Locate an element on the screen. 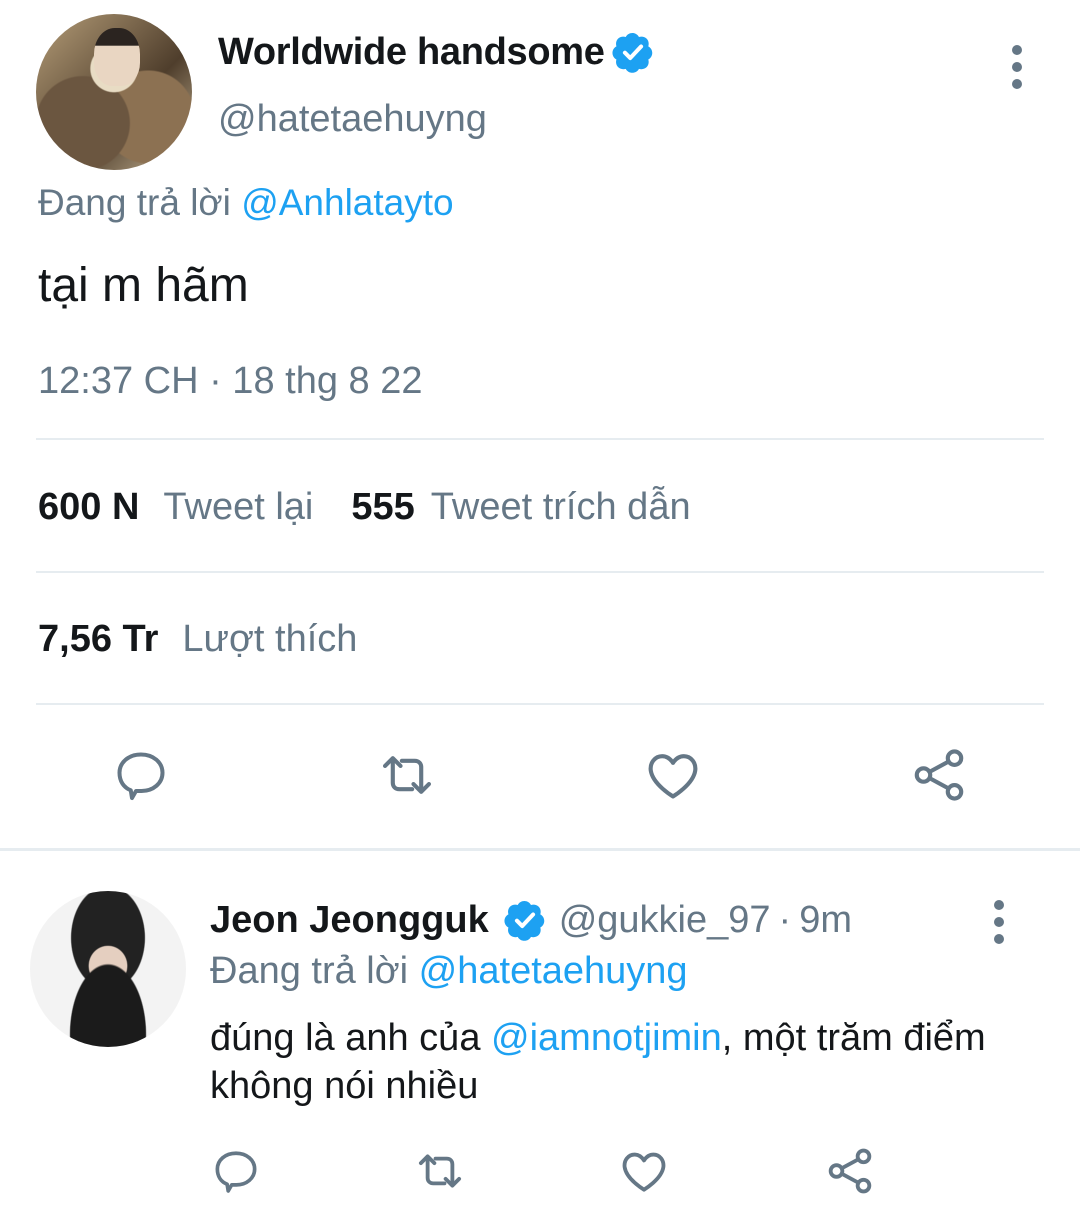 The image size is (1080, 1210). replying-to: Đang trả lời @Anhlatayto is located at coordinates (246, 203).